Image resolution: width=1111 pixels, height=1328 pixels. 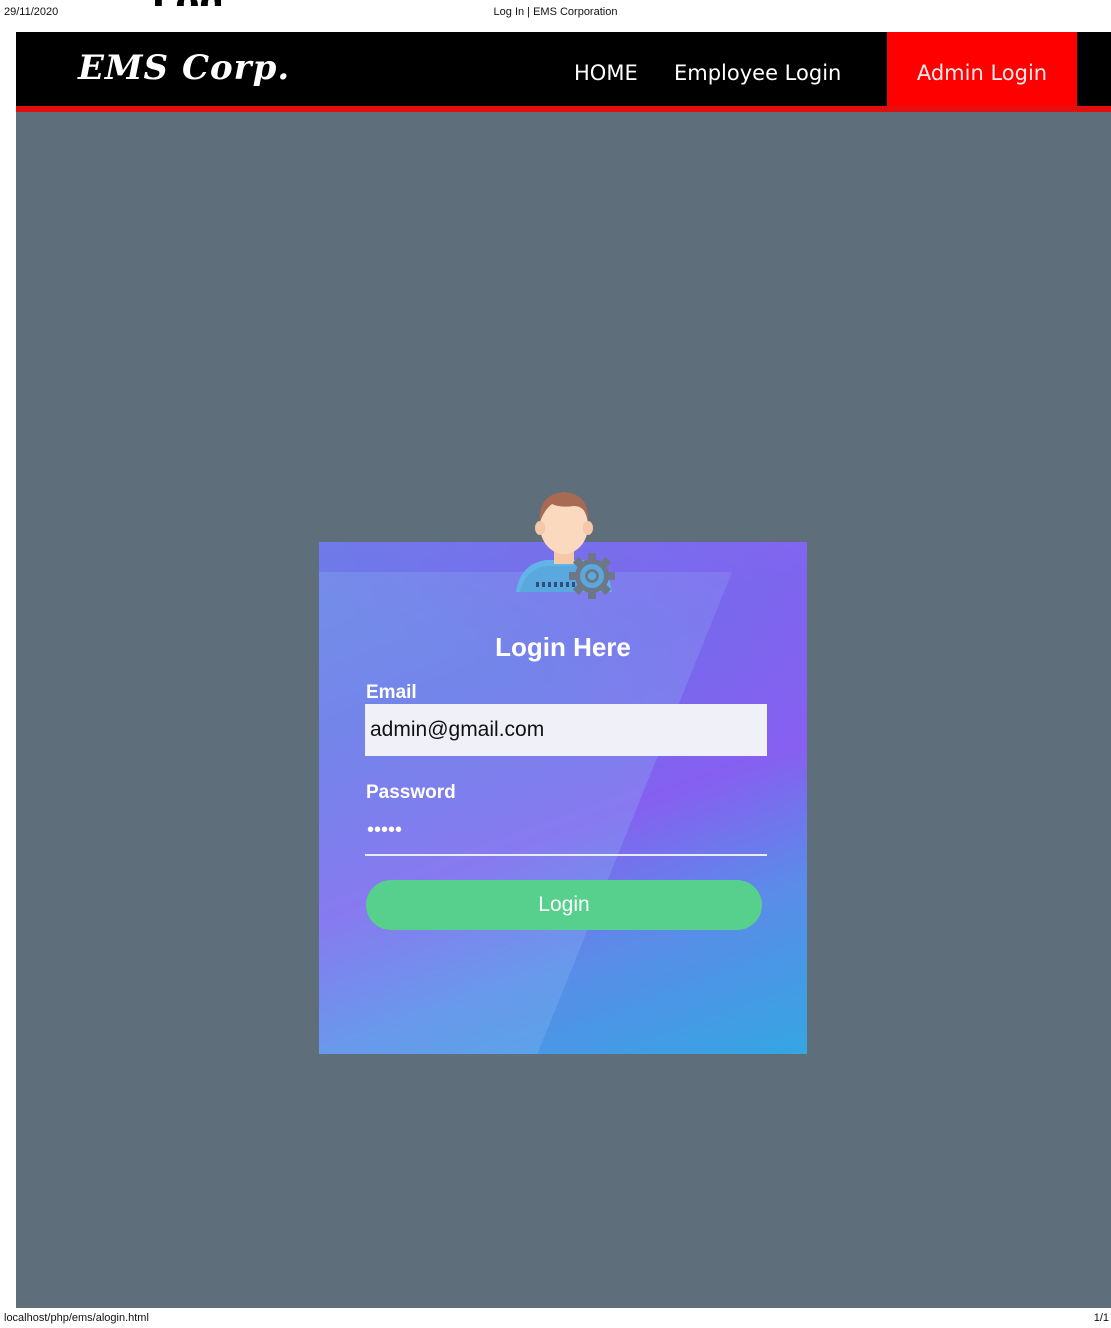 What do you see at coordinates (757, 69) in the screenshot?
I see `nav-employee-login-link: Employee Login` at bounding box center [757, 69].